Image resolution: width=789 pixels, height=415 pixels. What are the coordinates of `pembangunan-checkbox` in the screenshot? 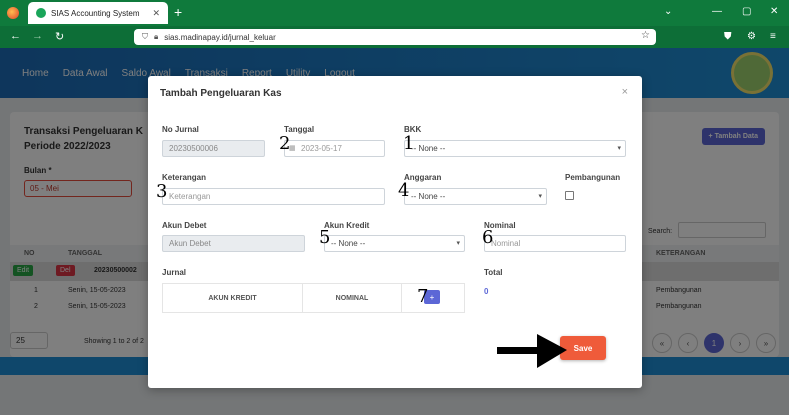 It's located at (569, 195).